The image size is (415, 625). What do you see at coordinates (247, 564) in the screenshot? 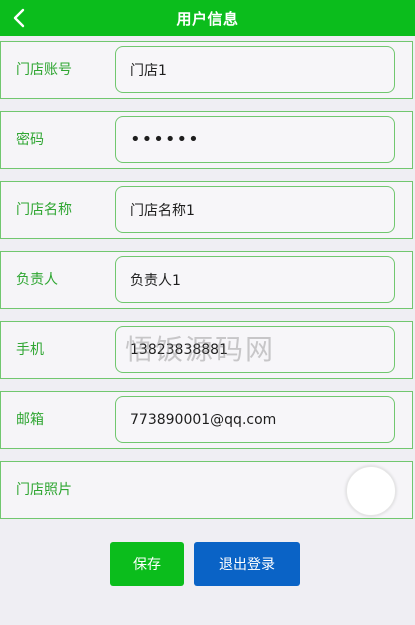
I see `logout-button: 退出登录` at bounding box center [247, 564].